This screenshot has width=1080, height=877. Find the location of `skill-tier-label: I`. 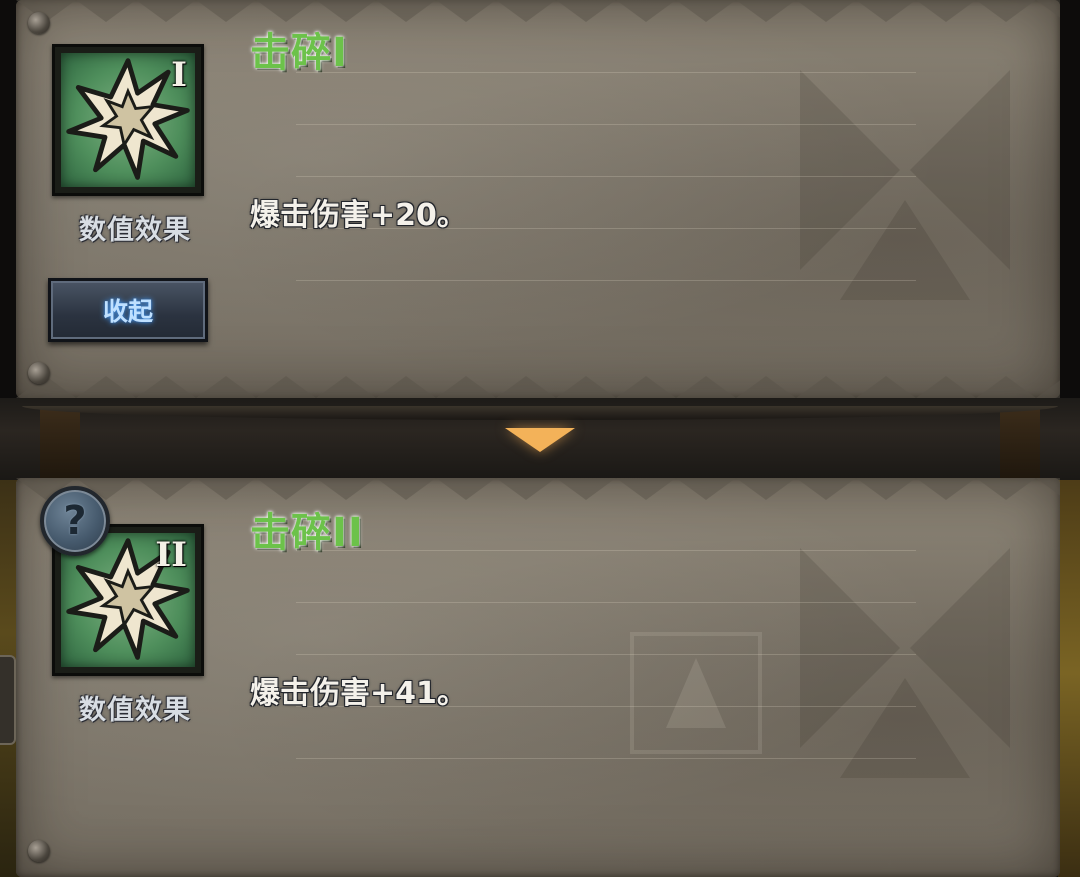

skill-tier-label: I is located at coordinates (179, 75).